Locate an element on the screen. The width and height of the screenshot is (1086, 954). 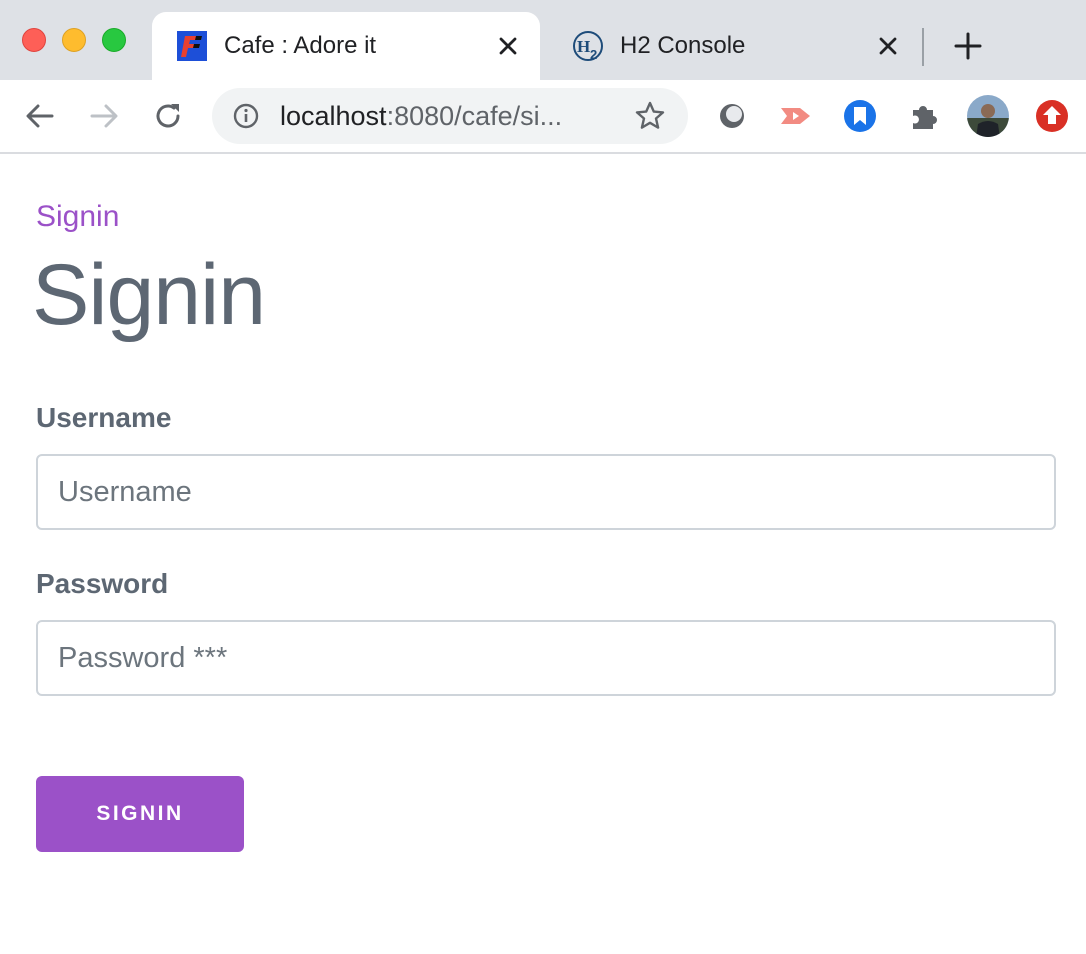
svg-text: H is located at coordinates (583, 46).